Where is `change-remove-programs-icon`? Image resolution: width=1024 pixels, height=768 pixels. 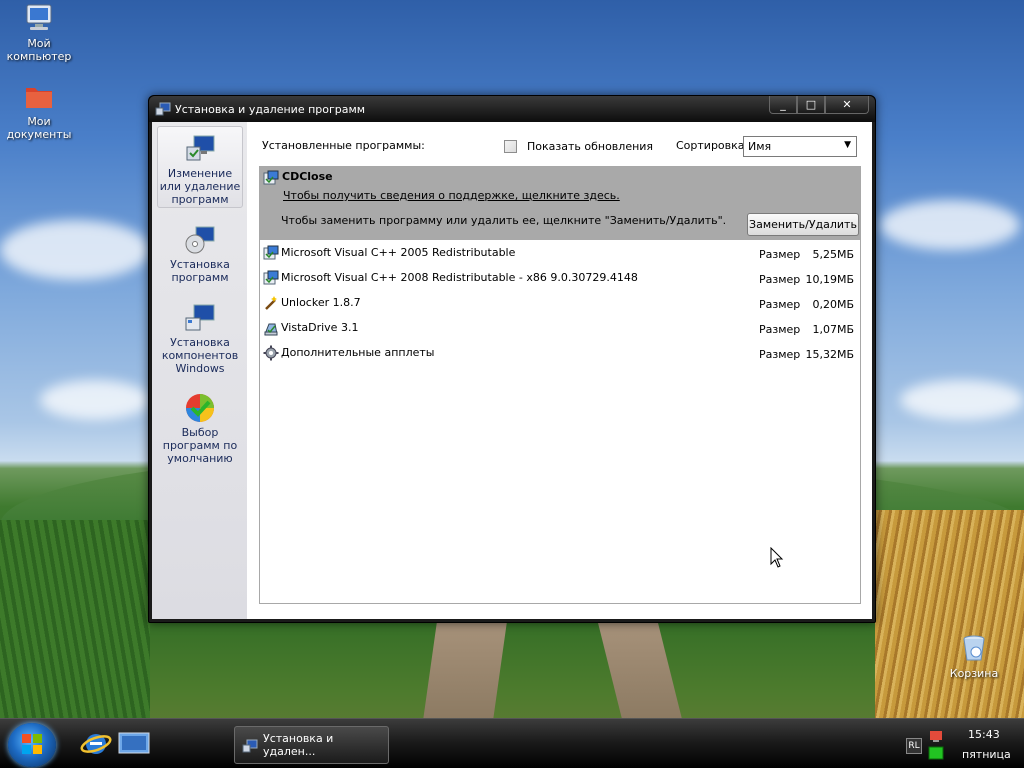 change-remove-programs-icon is located at coordinates (200, 149).